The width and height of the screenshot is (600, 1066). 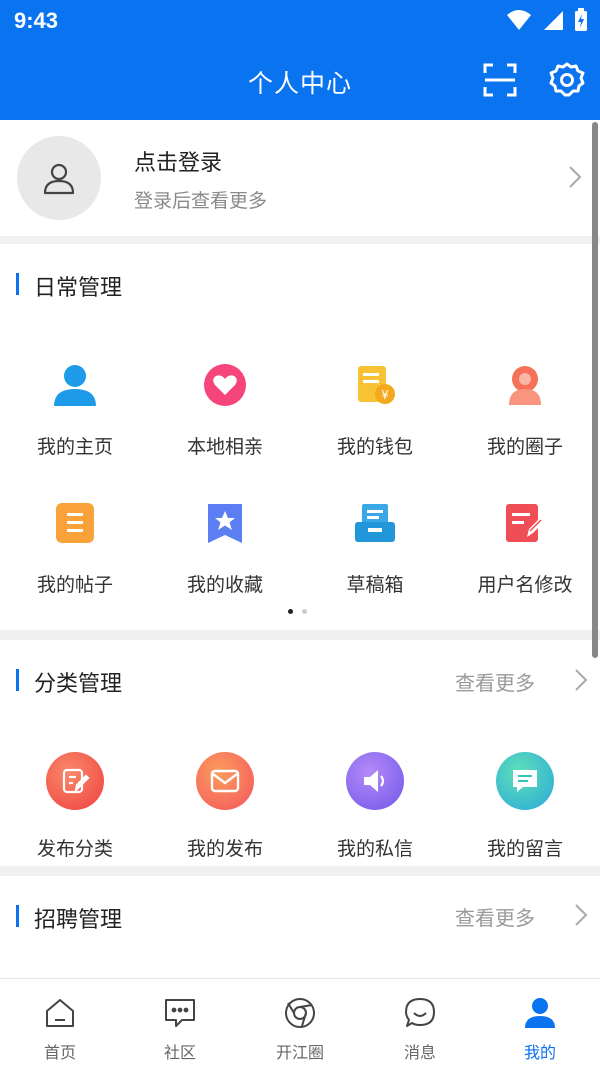 I want to click on grid-item-local-dating: 本地相亲, so click(x=225, y=409).